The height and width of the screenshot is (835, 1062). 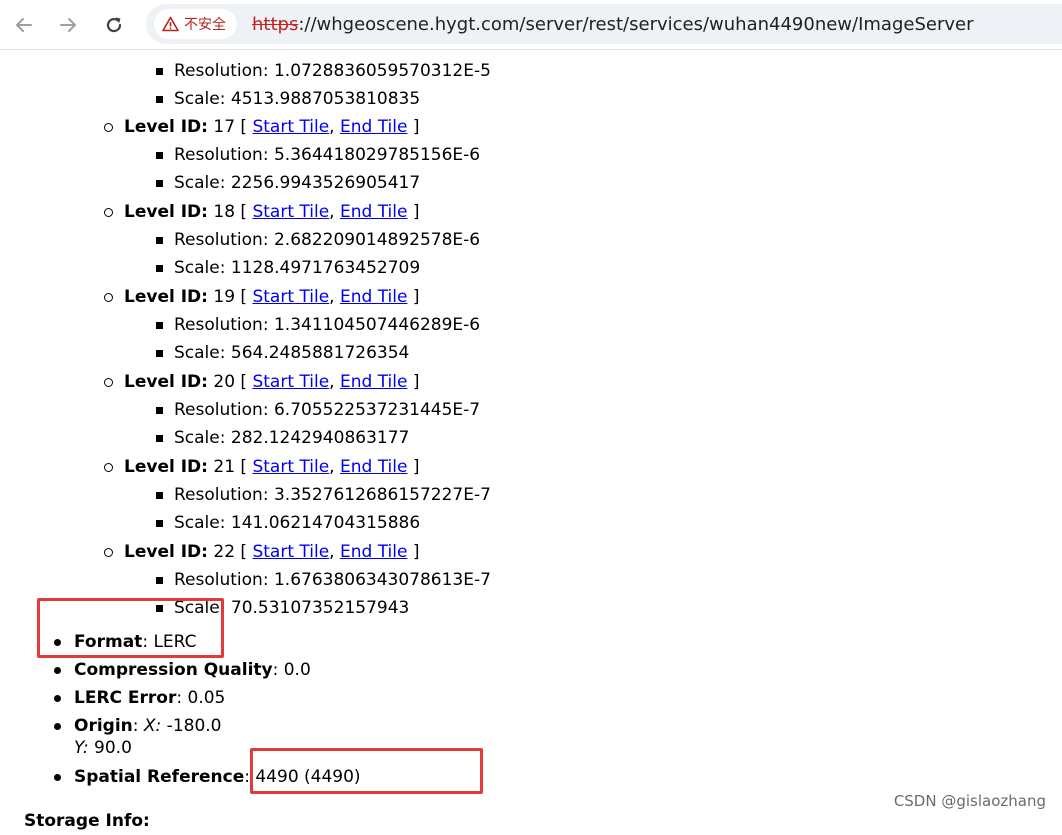 I want to click on resolution-value: 1.0728836059570312E-5, so click(x=382, y=71).